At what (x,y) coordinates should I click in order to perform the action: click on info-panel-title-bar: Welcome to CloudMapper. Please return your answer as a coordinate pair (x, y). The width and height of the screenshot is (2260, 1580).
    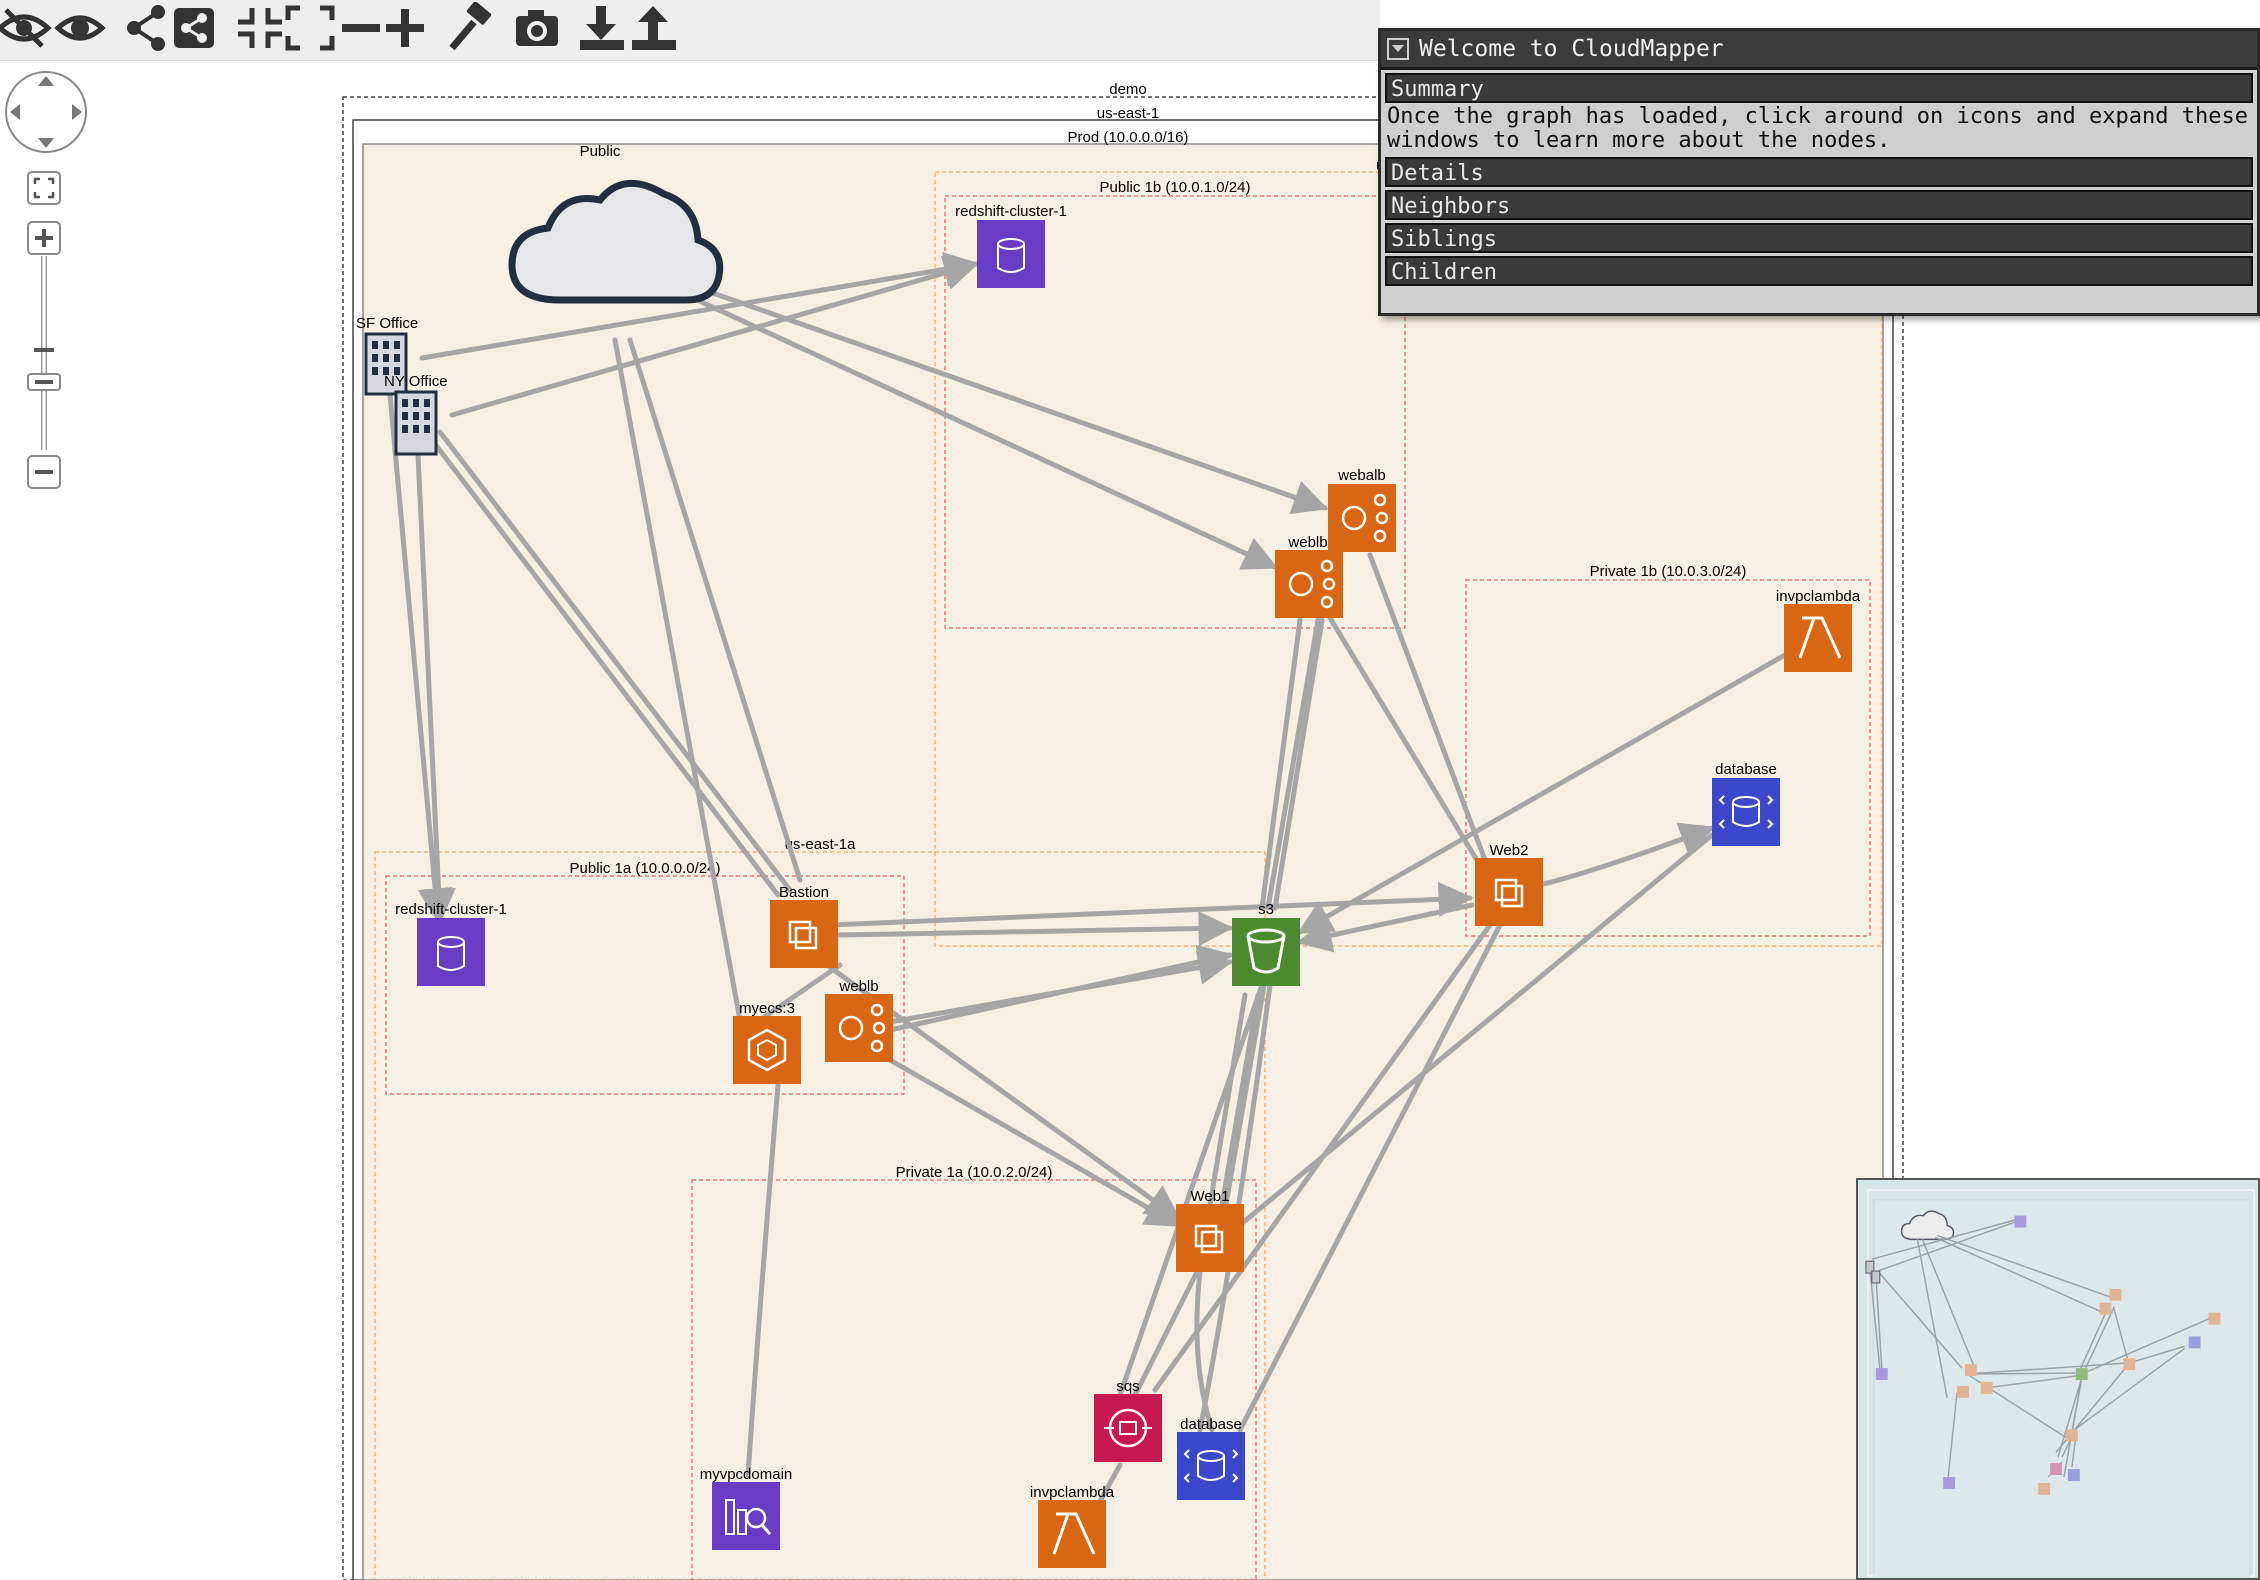
    Looking at the image, I should click on (1819, 50).